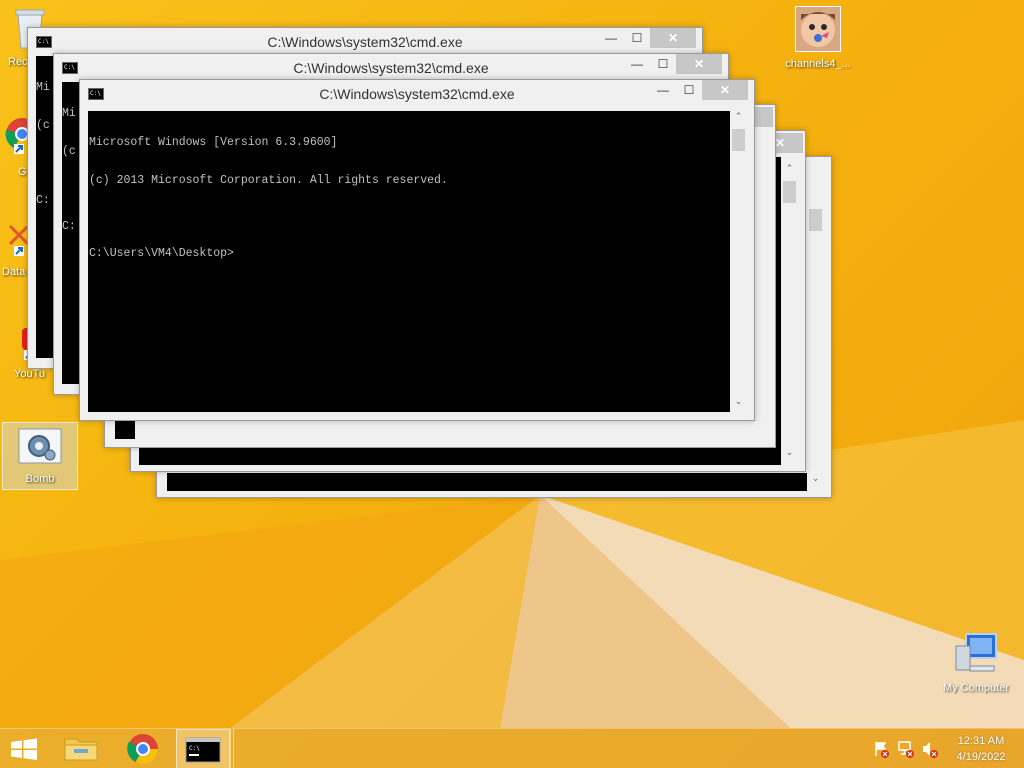  I want to click on desktop-icon-label: YouTu, so click(29, 374).